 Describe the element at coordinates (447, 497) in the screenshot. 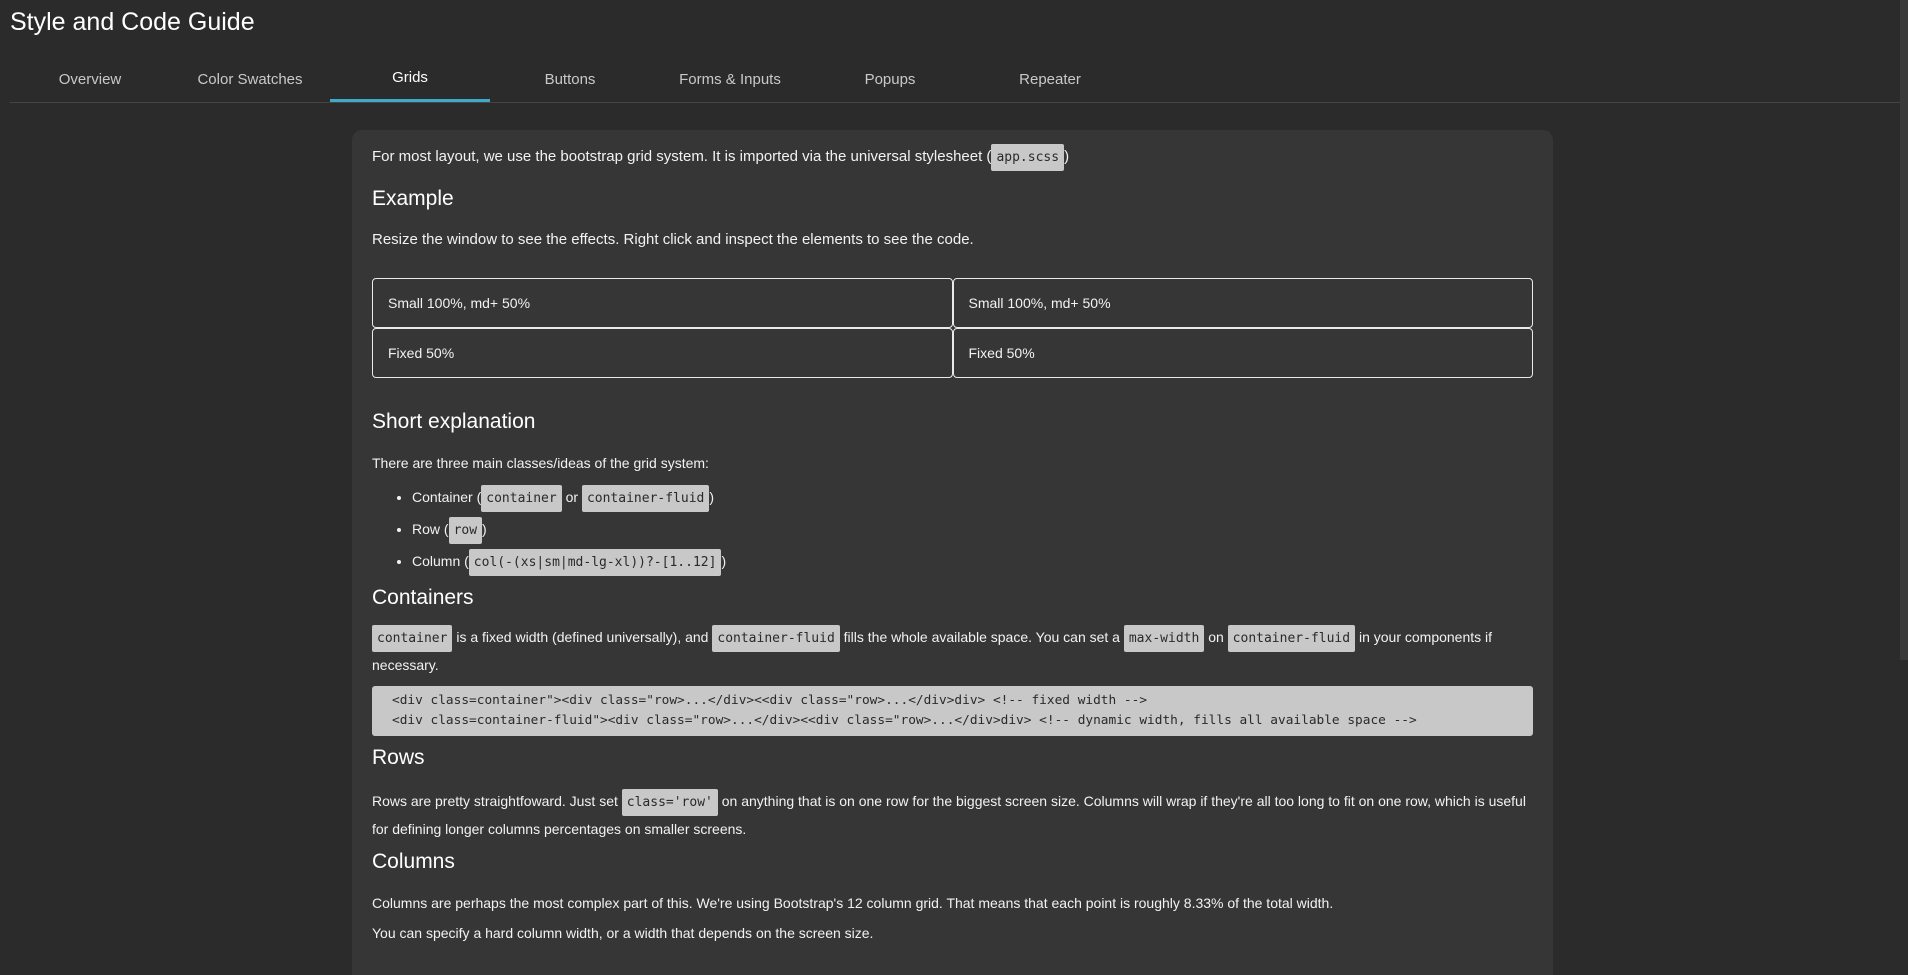

I see `list-item-label: Container (` at that location.